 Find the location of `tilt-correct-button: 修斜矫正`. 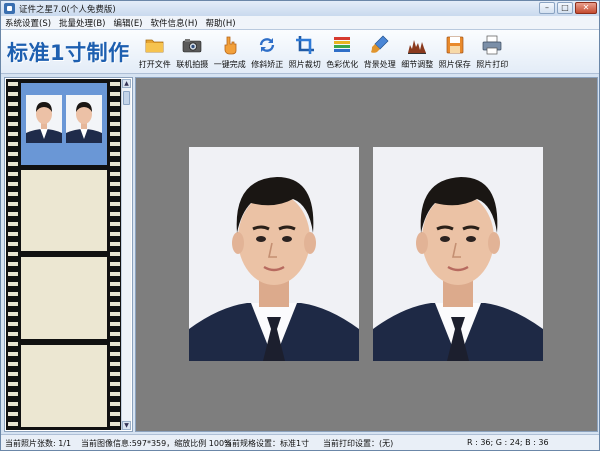

tilt-correct-button: 修斜矫正 is located at coordinates (268, 52).